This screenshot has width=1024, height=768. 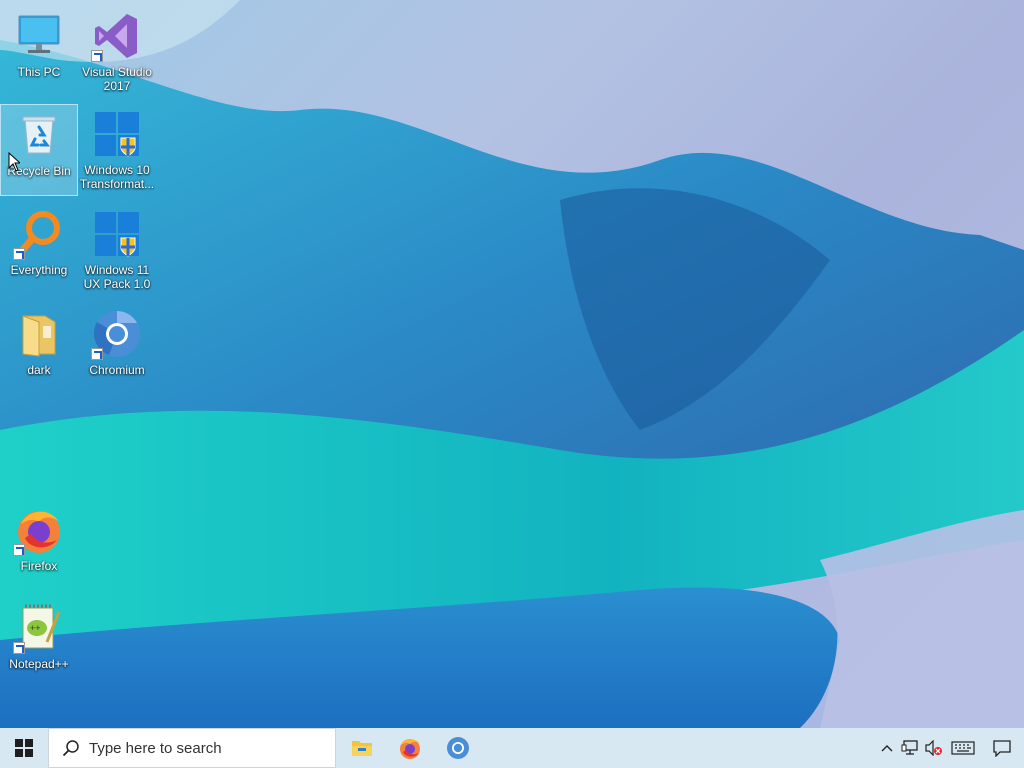 What do you see at coordinates (39, 566) in the screenshot?
I see `desktop-icon-label: Firefox` at bounding box center [39, 566].